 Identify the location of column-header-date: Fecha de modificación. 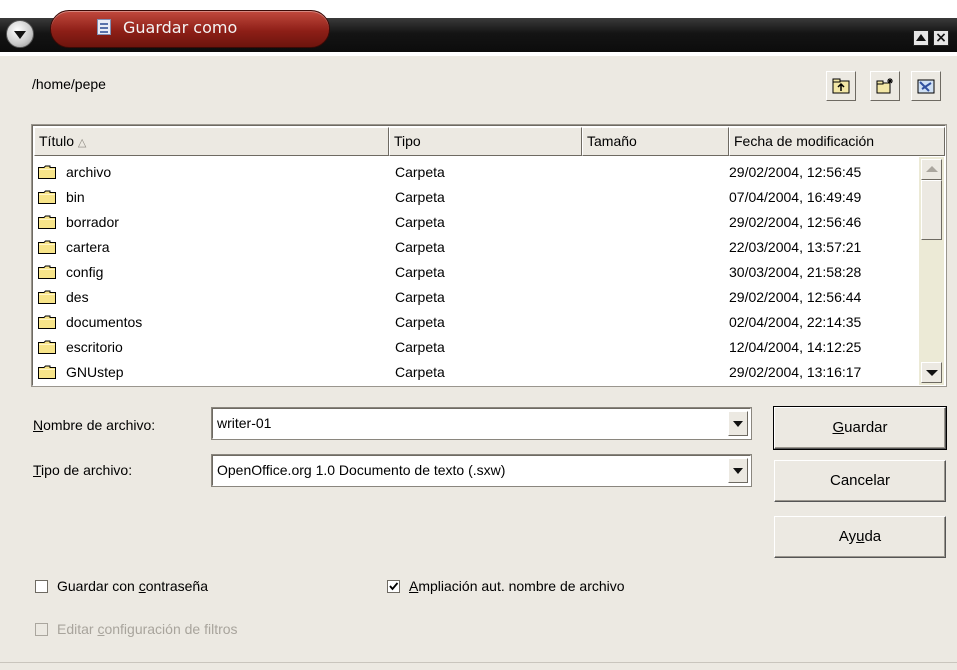
(837, 141).